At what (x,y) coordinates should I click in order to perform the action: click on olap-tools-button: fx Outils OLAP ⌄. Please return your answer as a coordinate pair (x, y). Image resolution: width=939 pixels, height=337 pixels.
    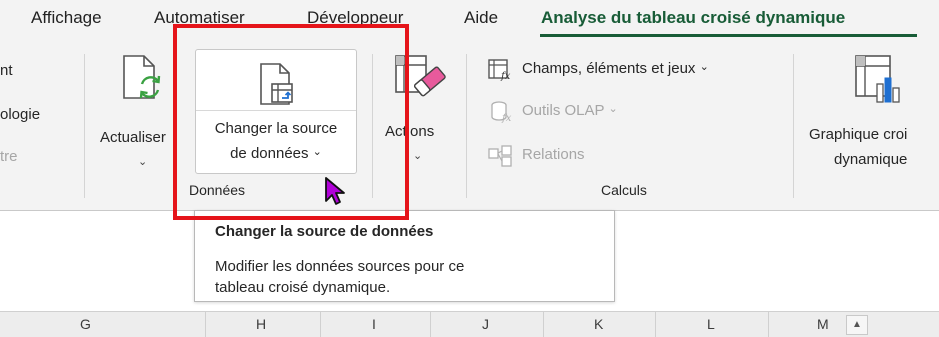
    Looking at the image, I should click on (588, 113).